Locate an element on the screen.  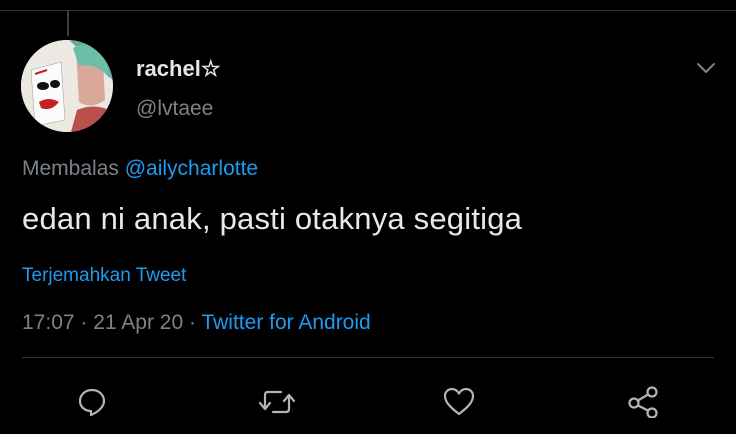
tweet-date: 21 Apr 20 is located at coordinates (138, 322).